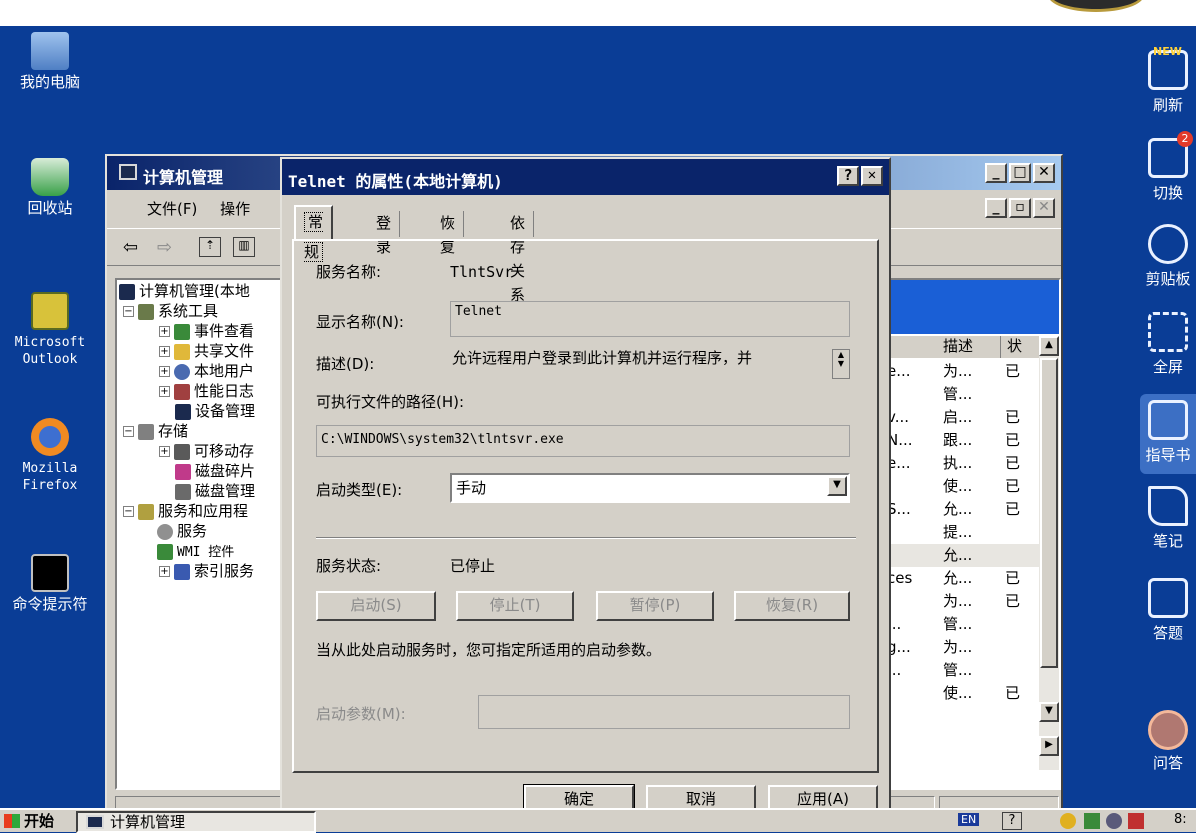 Image resolution: width=1196 pixels, height=833 pixels. I want to click on tab-recovery: 恢复, so click(448, 233).